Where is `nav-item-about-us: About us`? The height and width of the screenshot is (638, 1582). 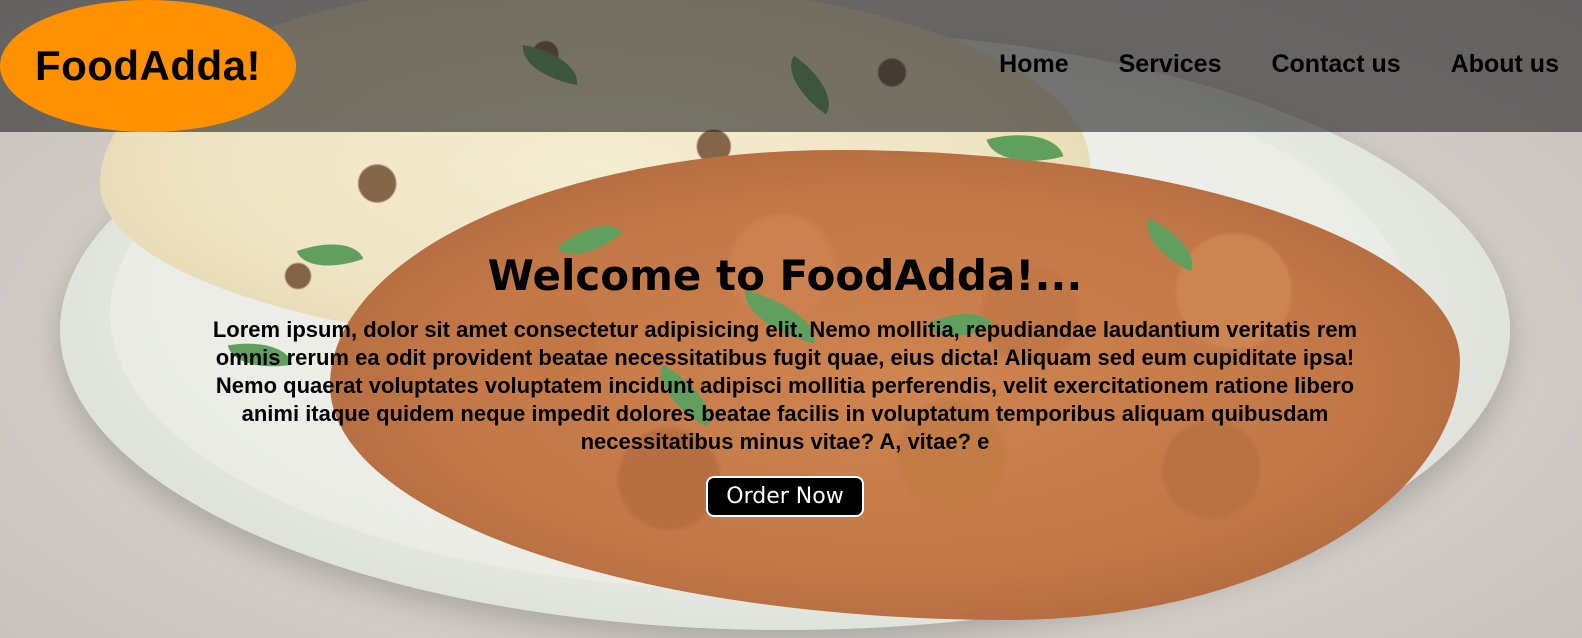 nav-item-about-us: About us is located at coordinates (1505, 64).